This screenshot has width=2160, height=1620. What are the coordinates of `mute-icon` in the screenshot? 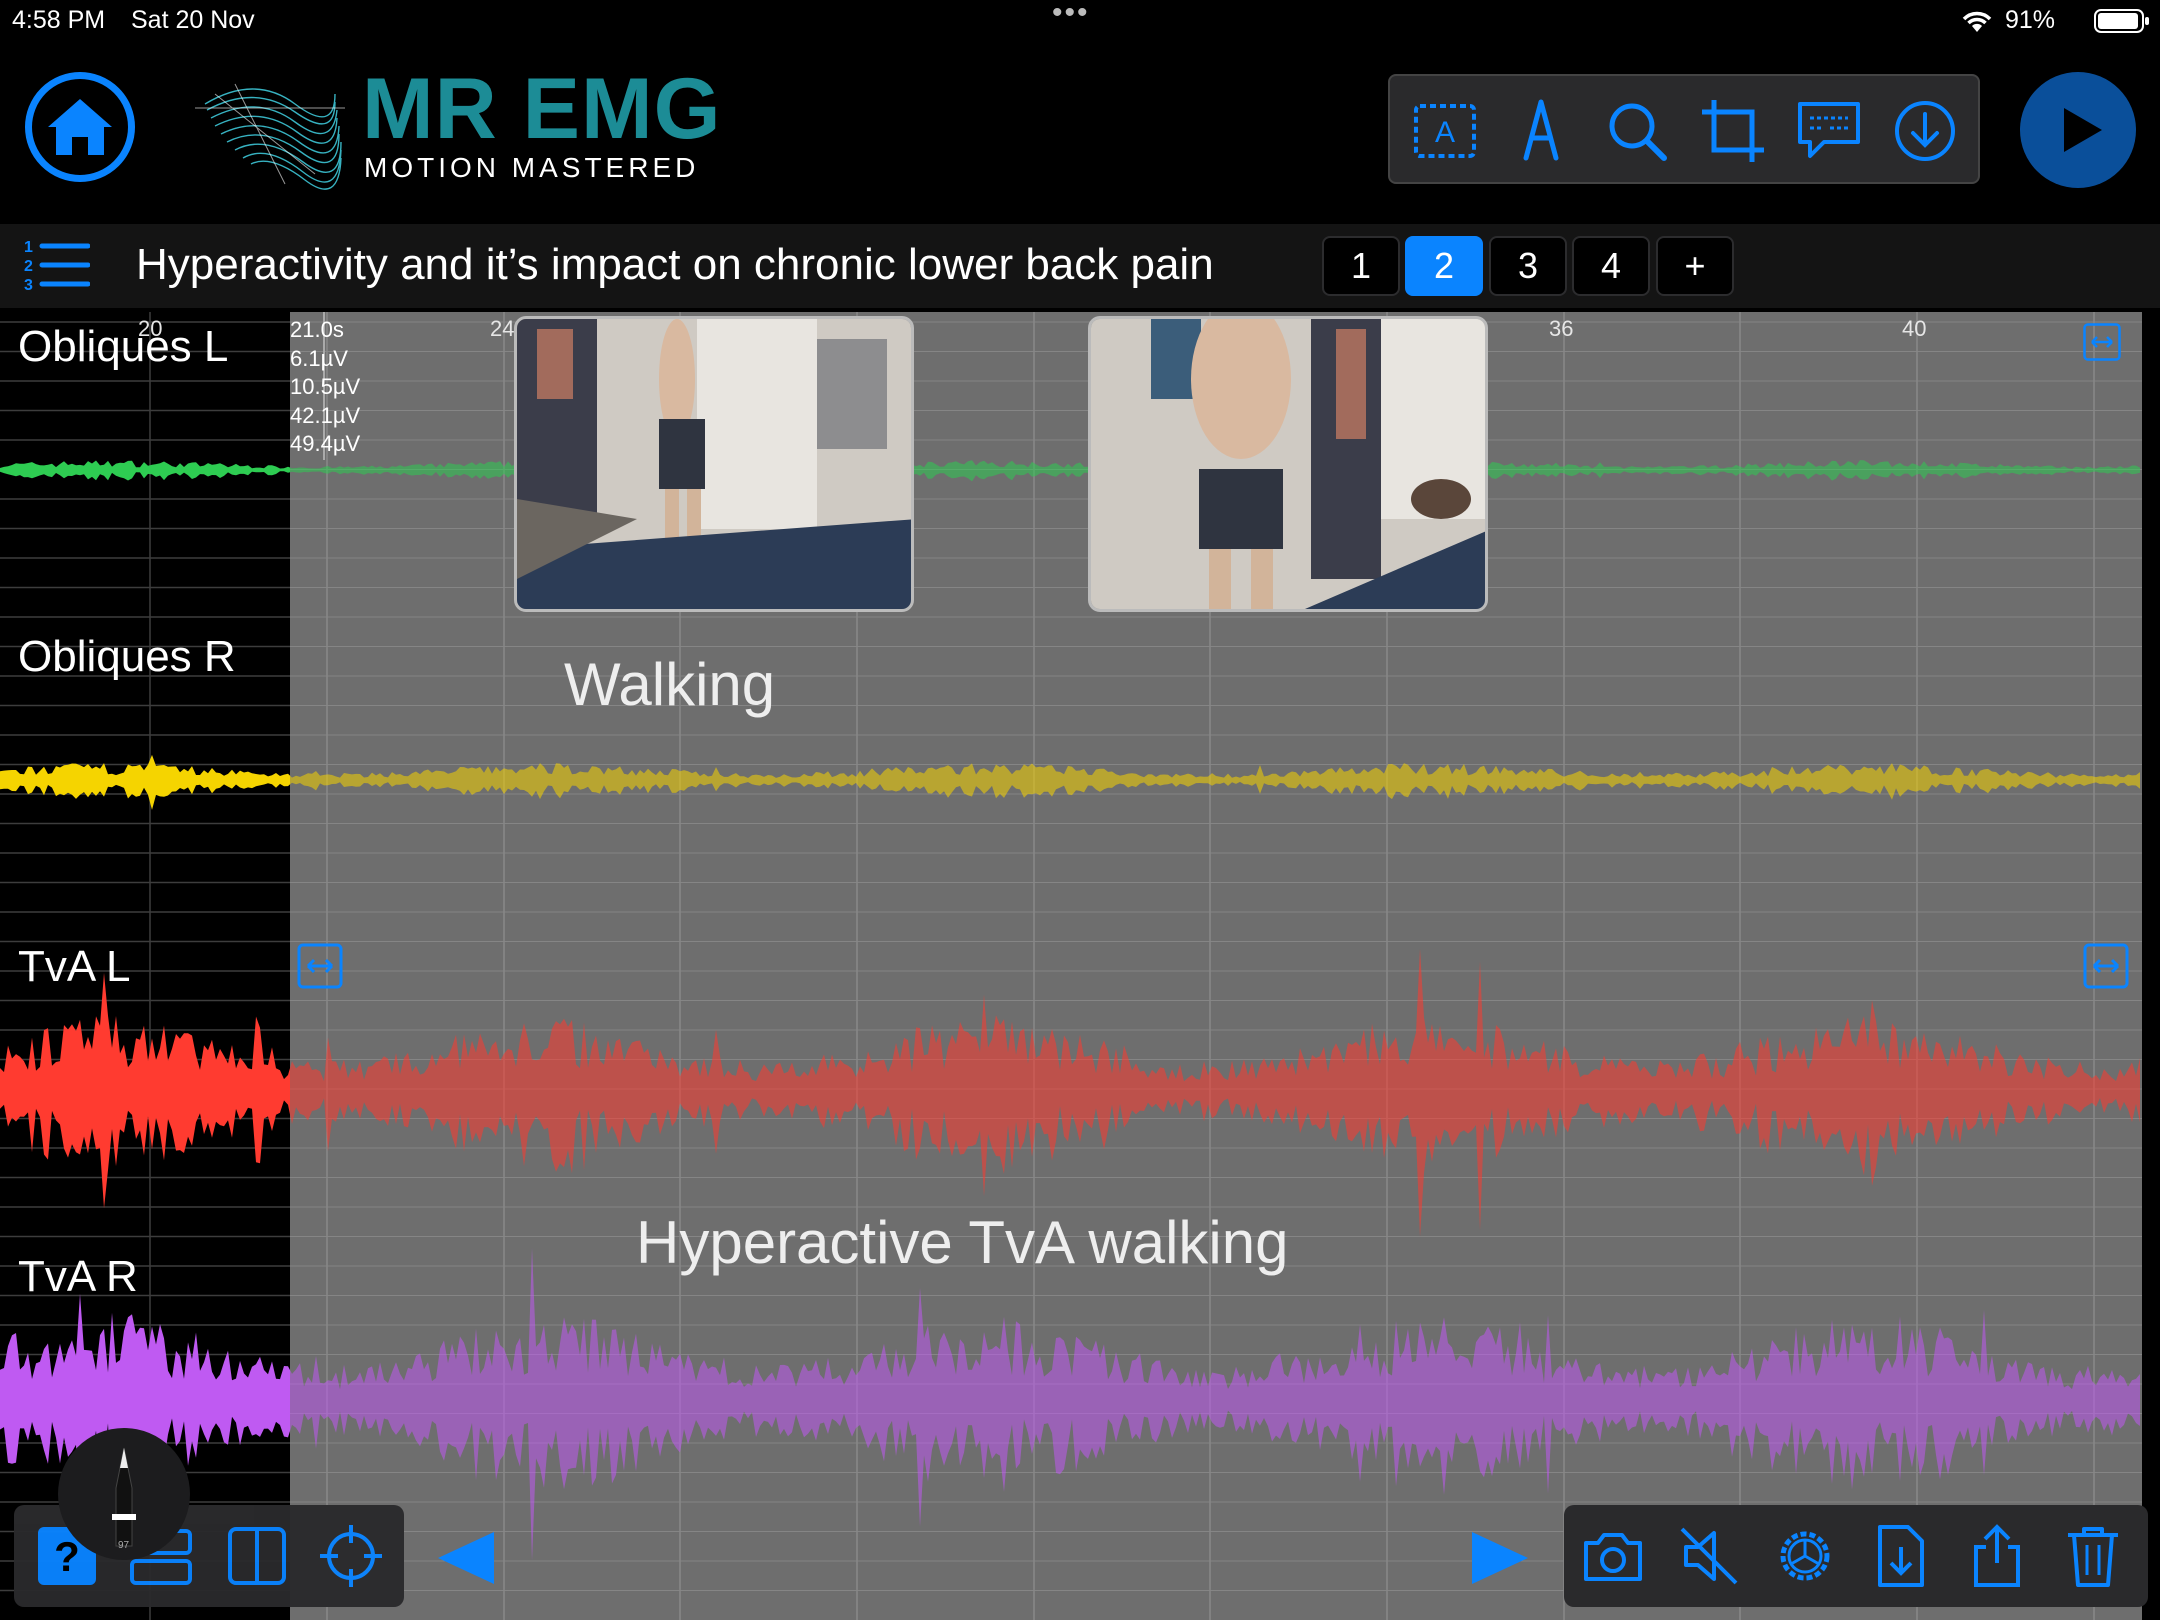 It's located at (1709, 1556).